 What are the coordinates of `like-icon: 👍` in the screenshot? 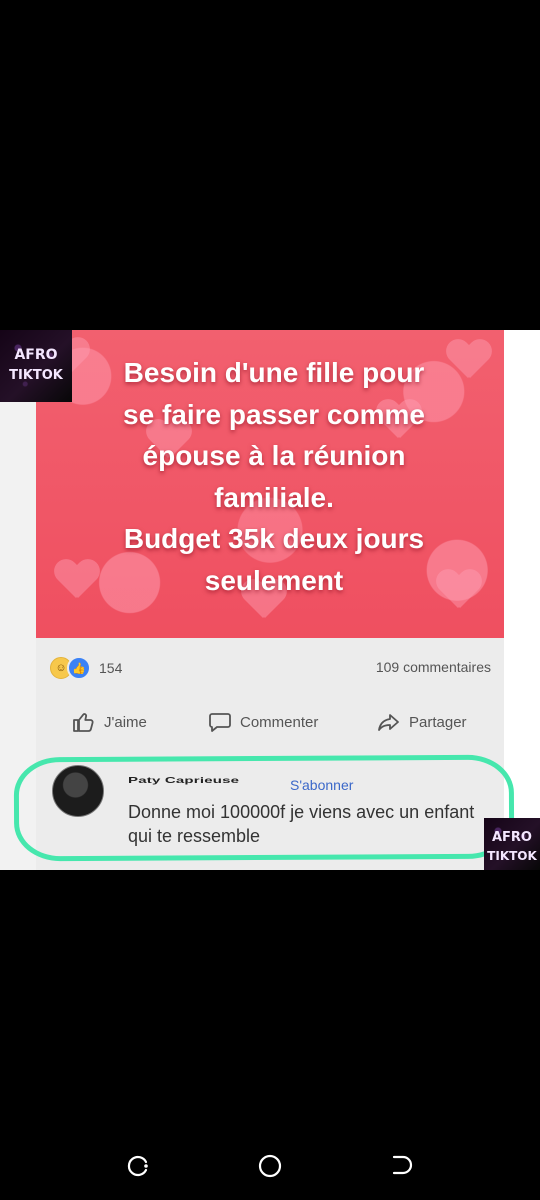 It's located at (79, 668).